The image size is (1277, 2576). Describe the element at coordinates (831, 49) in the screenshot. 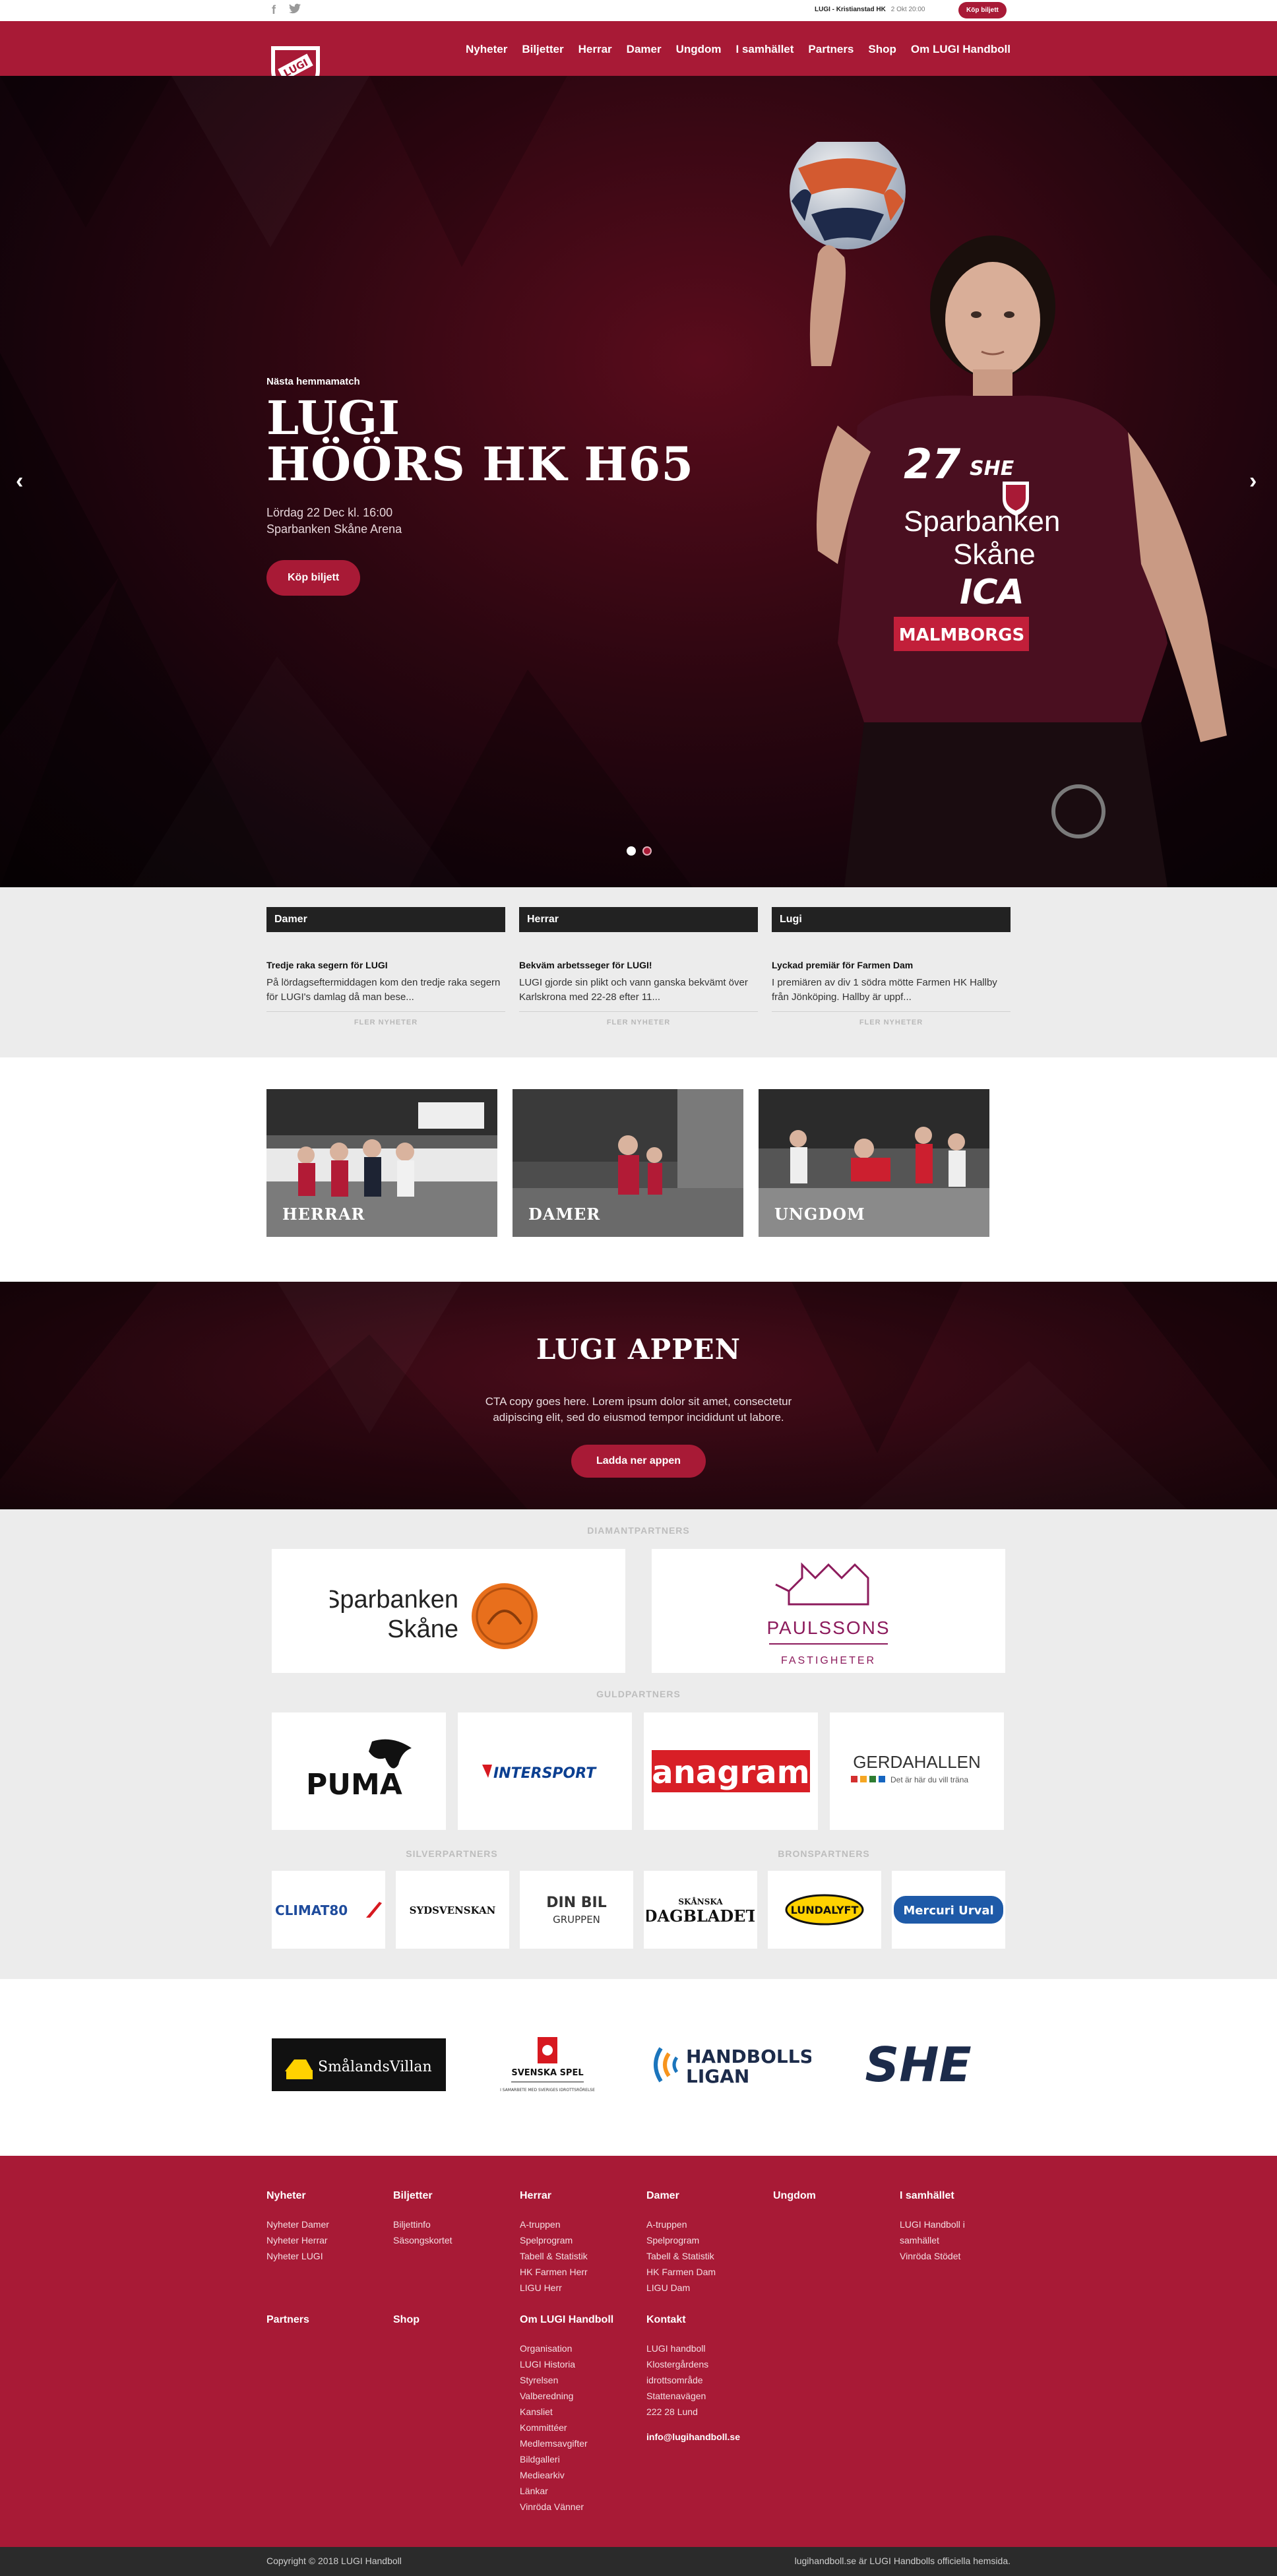

I see `nav-partners: Partners` at that location.